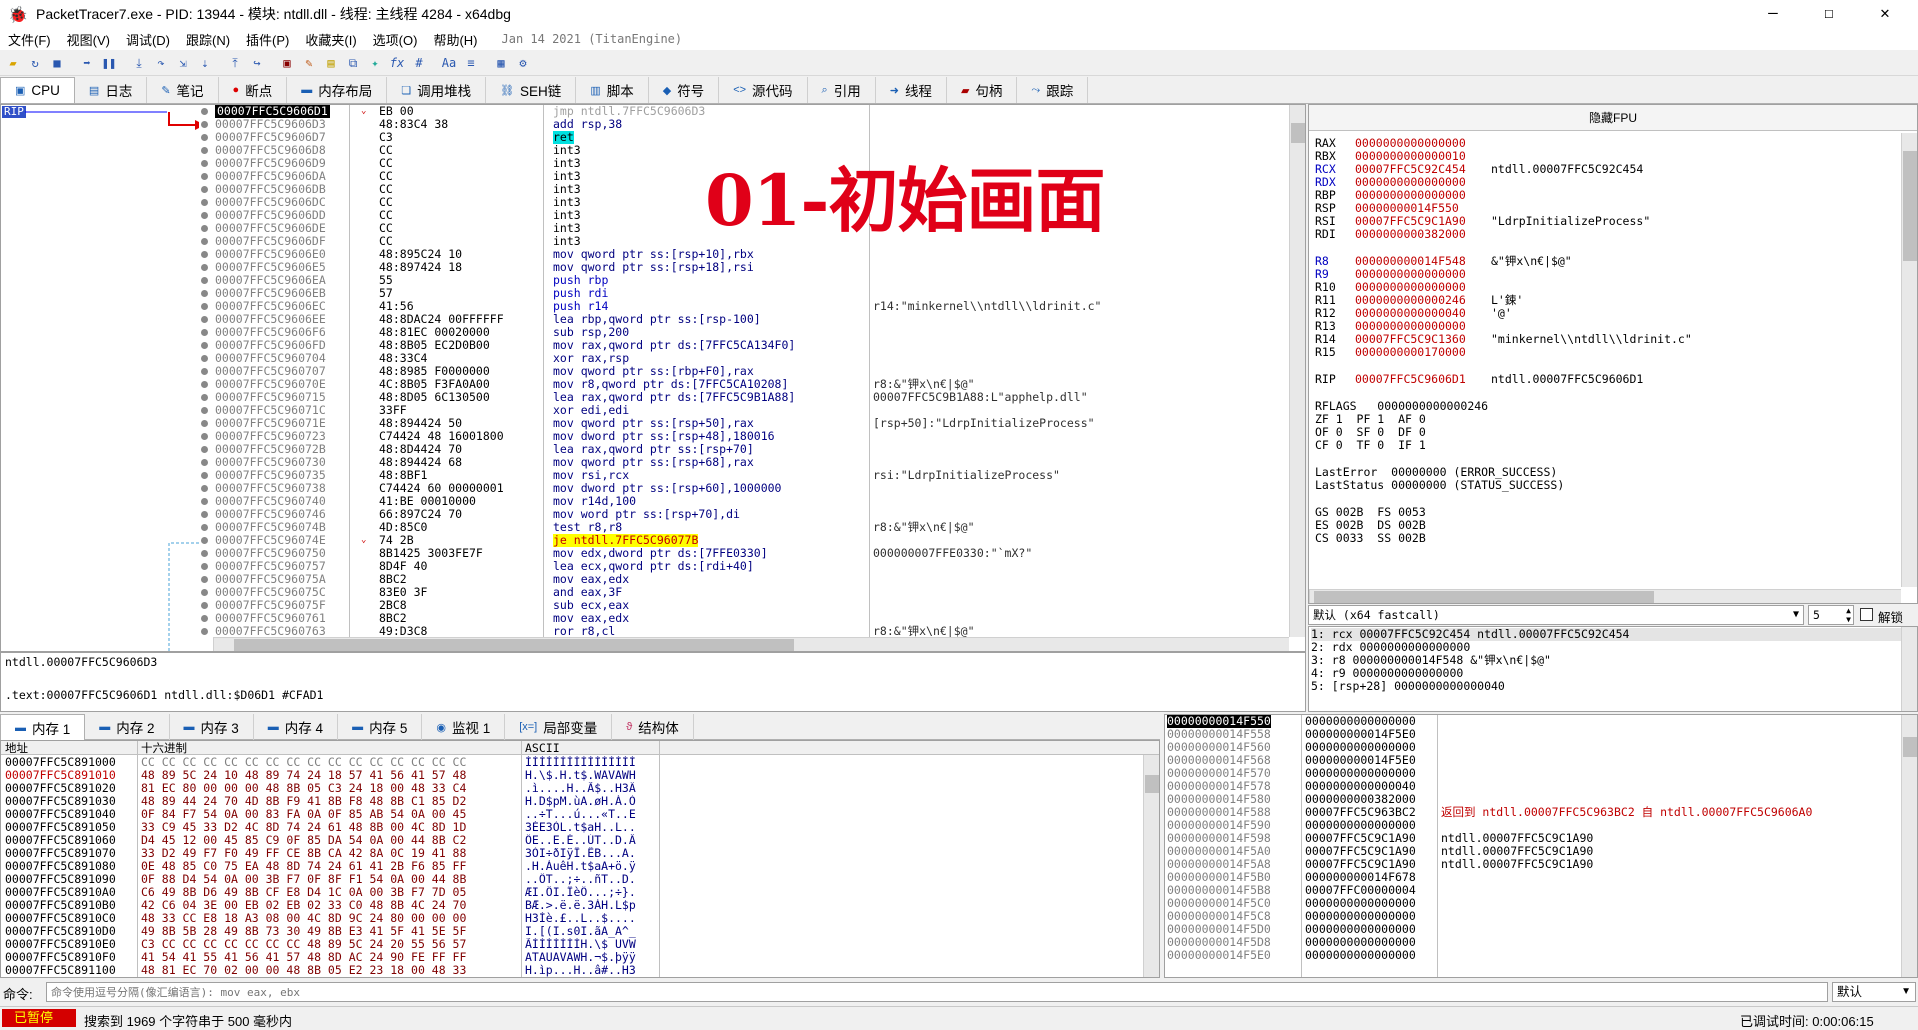 This screenshot has width=1918, height=1030. What do you see at coordinates (1533, 942) in the screenshot?
I see `stack-row: 00000000014F5D8 0000000000000000` at bounding box center [1533, 942].